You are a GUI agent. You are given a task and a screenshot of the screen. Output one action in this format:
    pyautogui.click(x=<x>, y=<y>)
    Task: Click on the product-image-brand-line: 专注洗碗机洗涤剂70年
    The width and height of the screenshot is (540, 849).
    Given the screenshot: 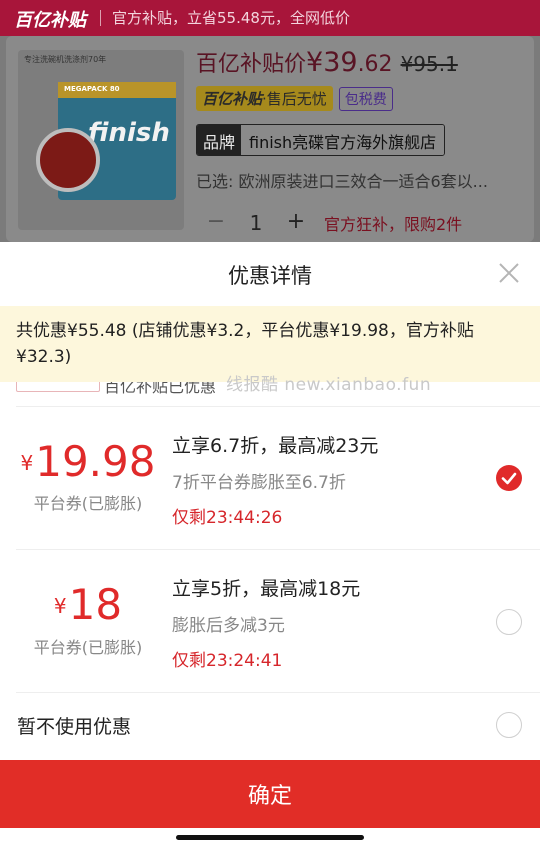 What is the action you would take?
    pyautogui.click(x=65, y=59)
    